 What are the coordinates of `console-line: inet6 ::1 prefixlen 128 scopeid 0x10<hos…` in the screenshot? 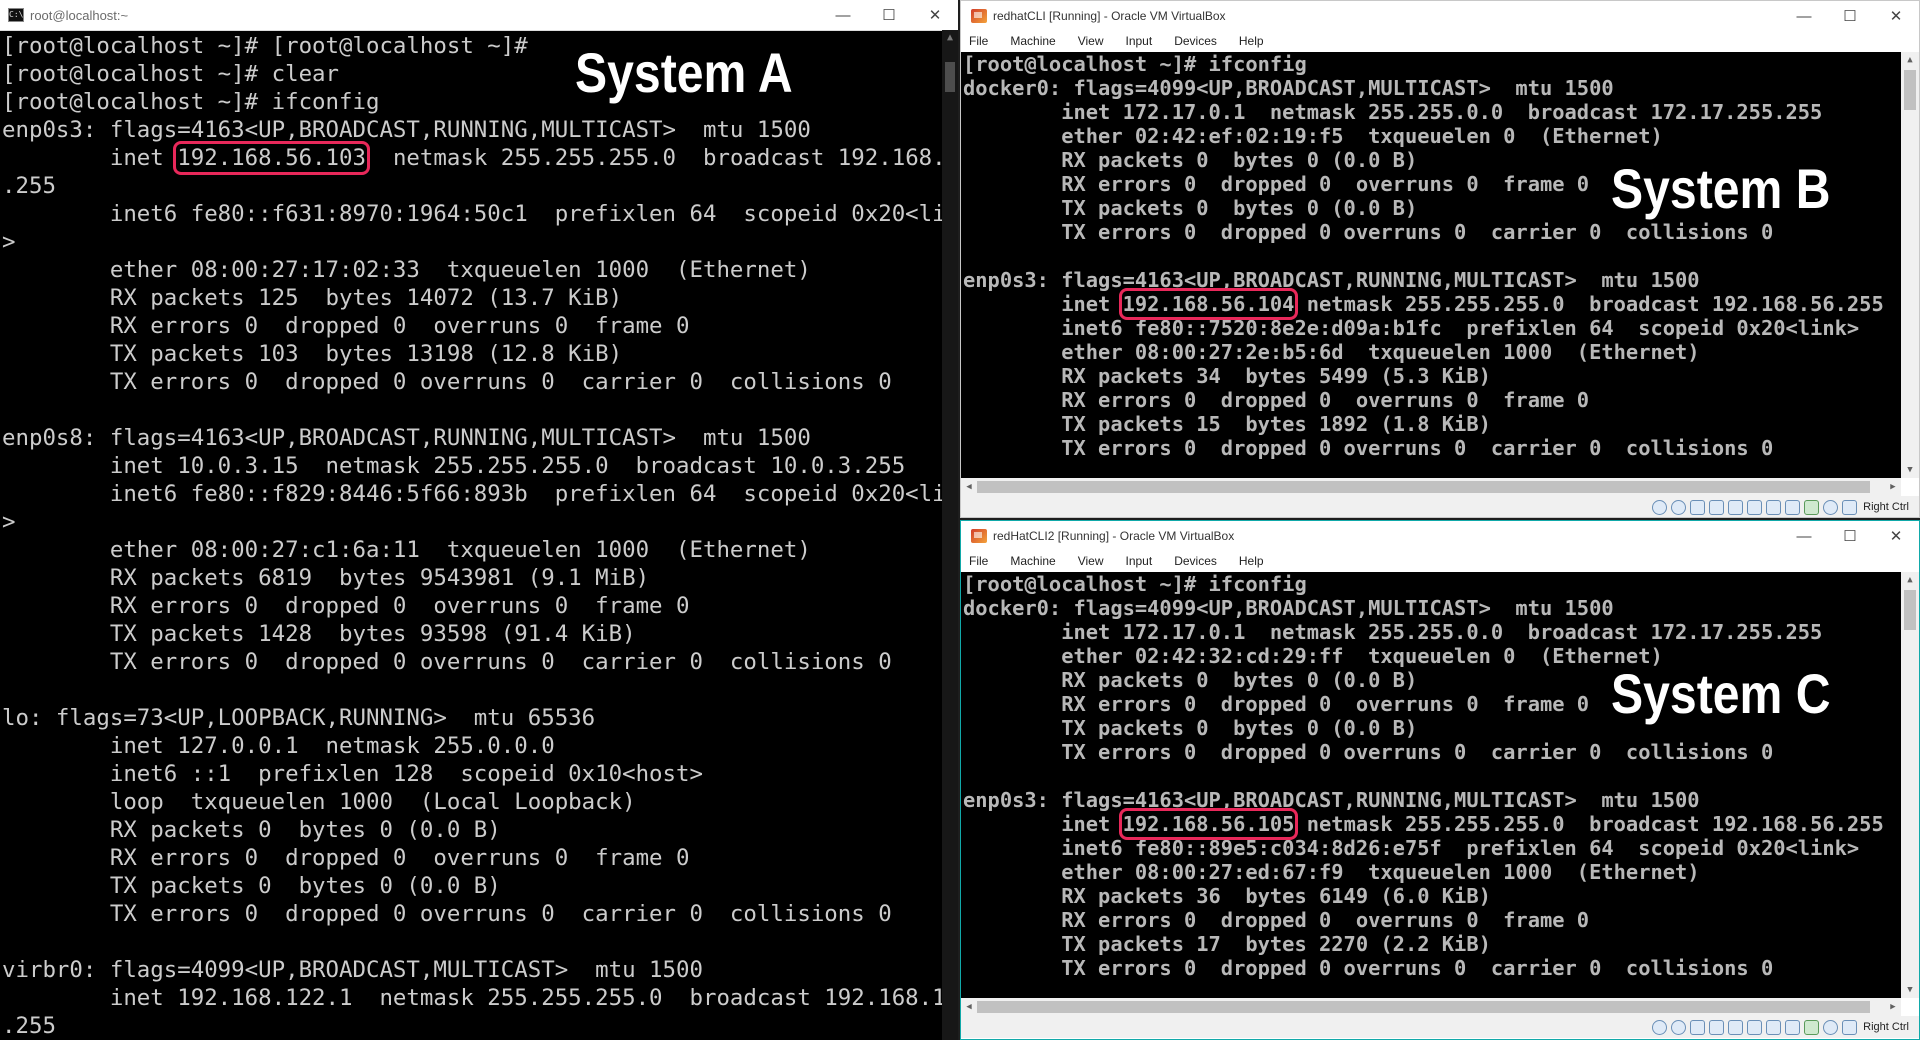 It's located at (352, 774).